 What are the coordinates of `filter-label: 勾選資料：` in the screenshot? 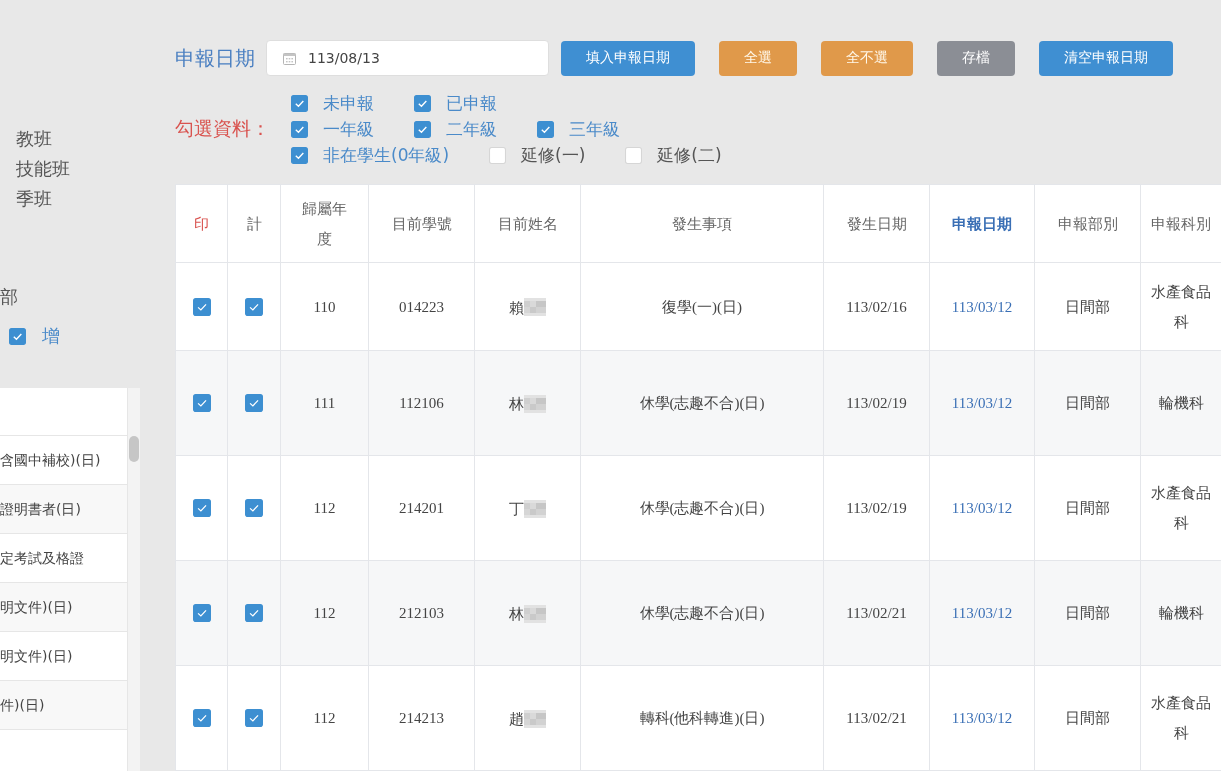 It's located at (223, 128).